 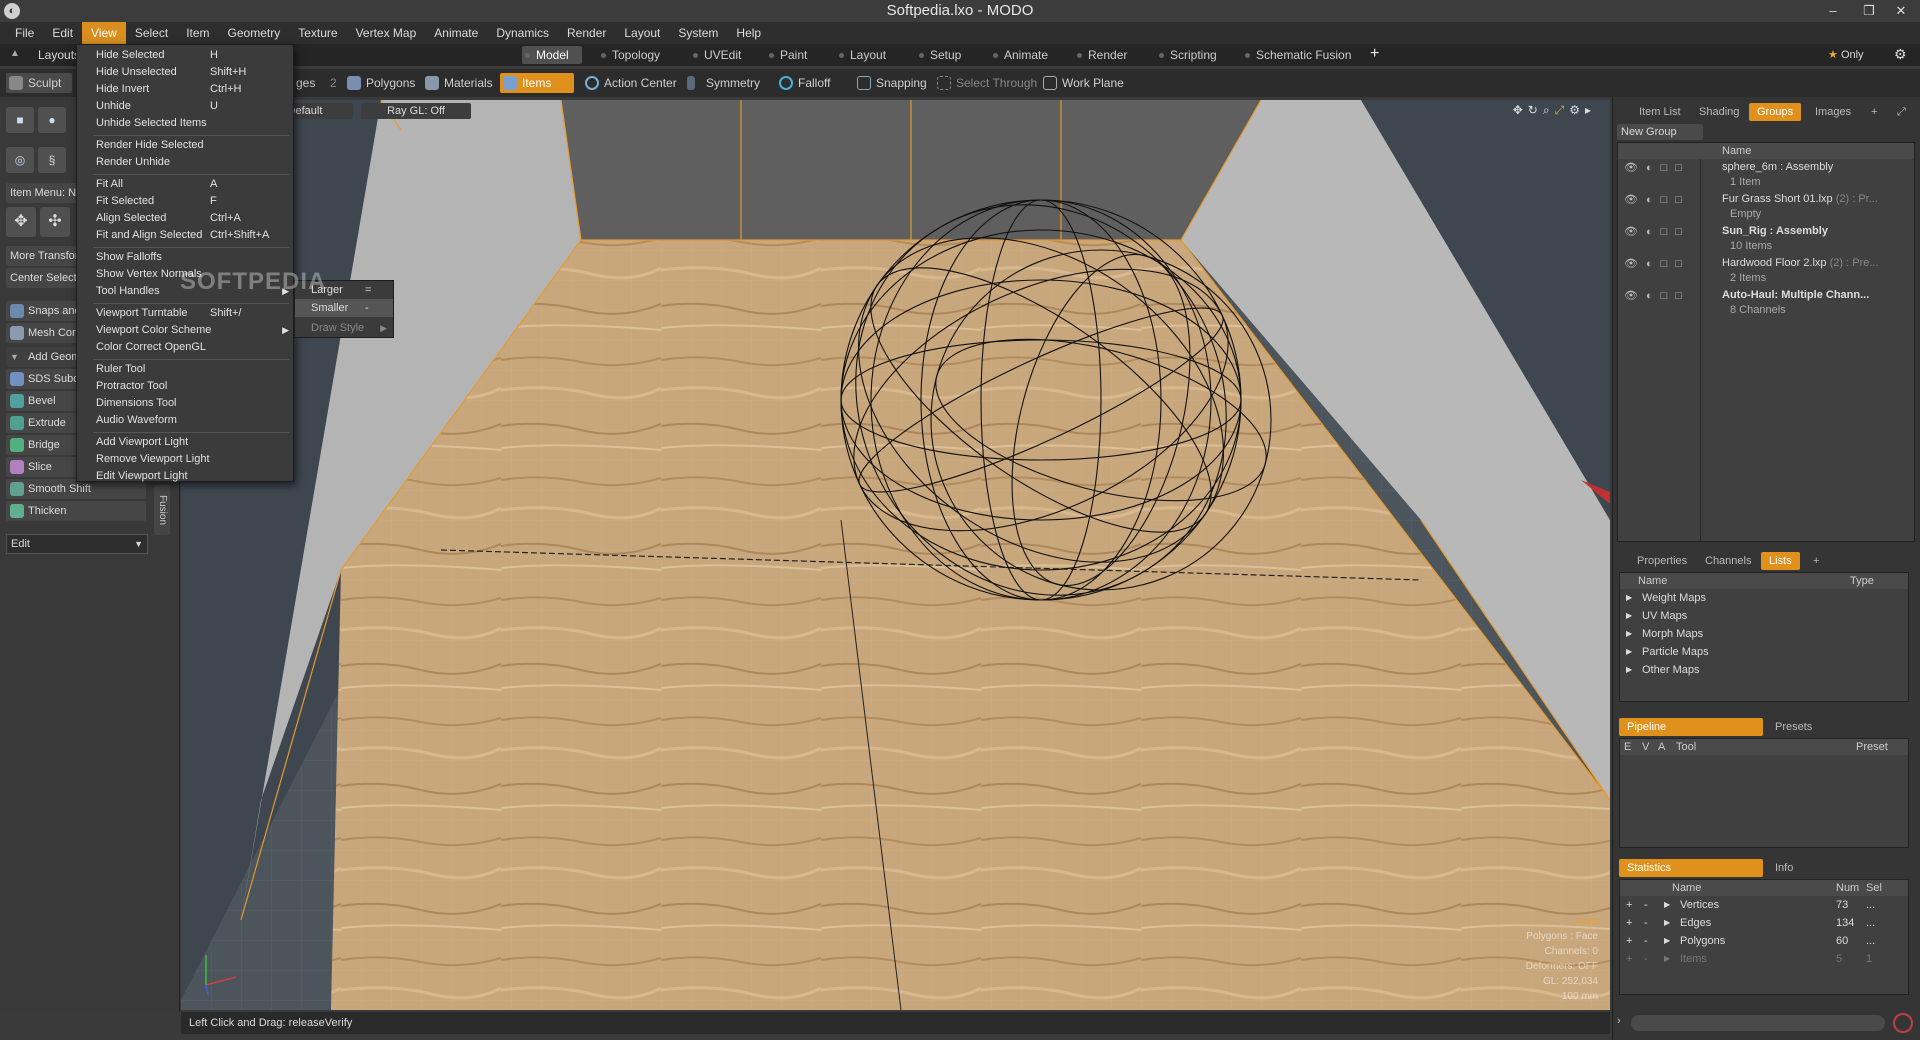 What do you see at coordinates (871, 55) in the screenshot?
I see `tab-layout: Layout` at bounding box center [871, 55].